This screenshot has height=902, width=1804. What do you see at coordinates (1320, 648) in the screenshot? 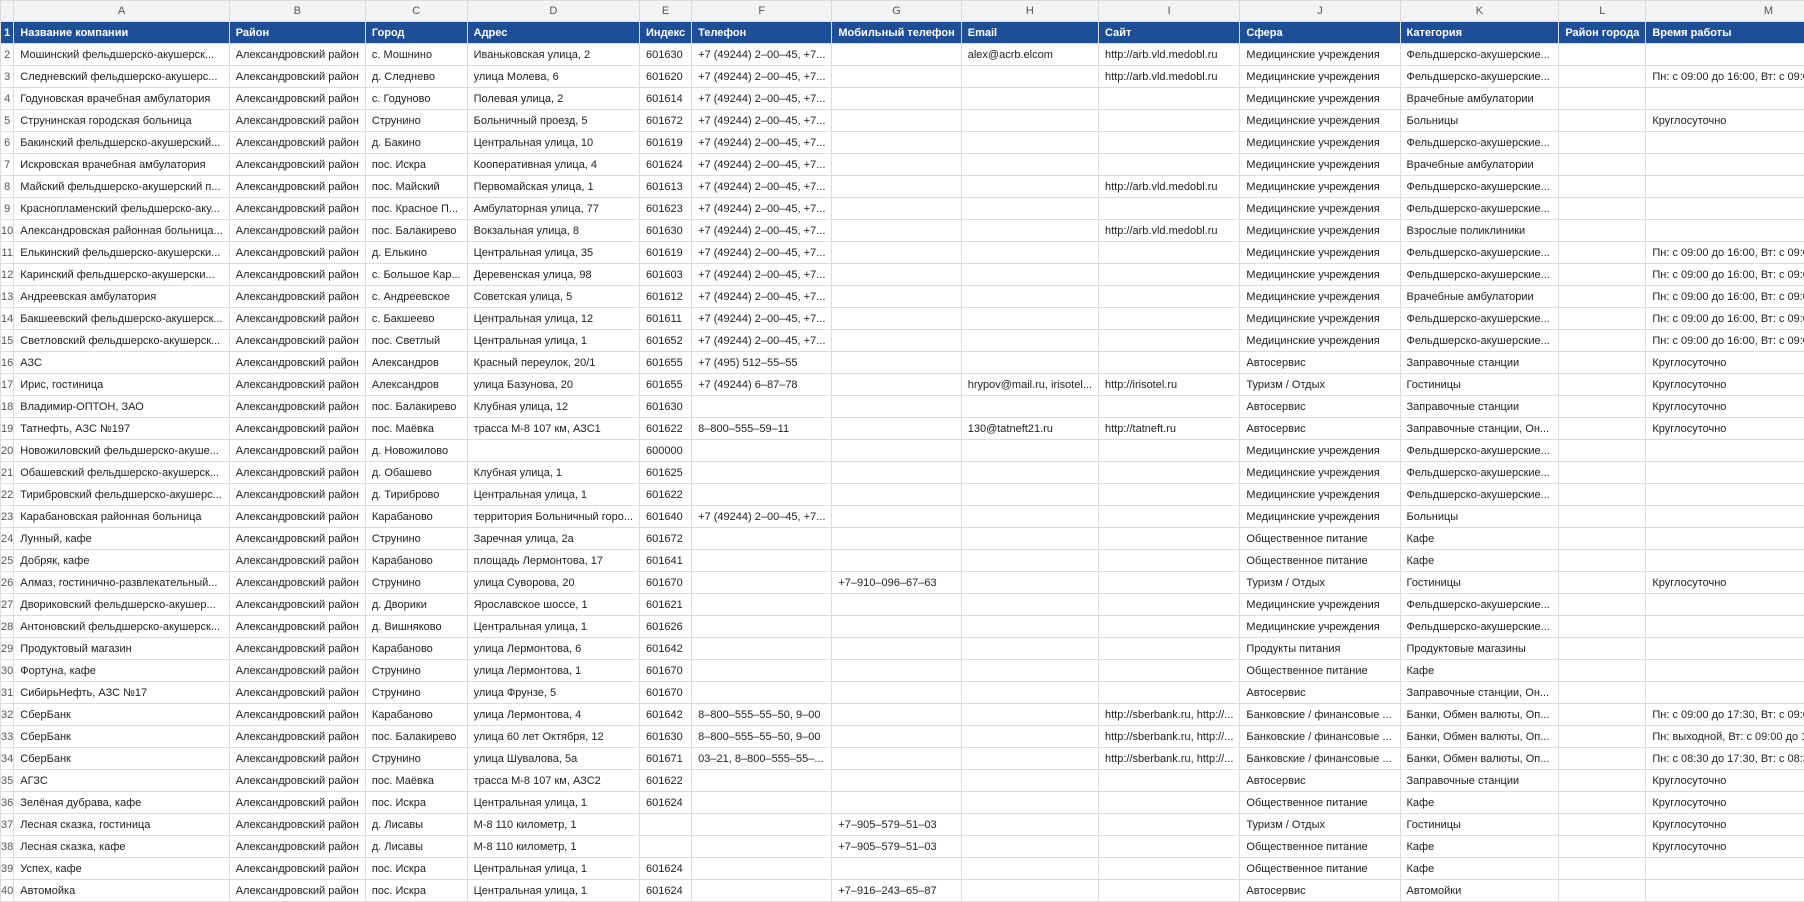
I see `table-cell: Продукты питания` at bounding box center [1320, 648].